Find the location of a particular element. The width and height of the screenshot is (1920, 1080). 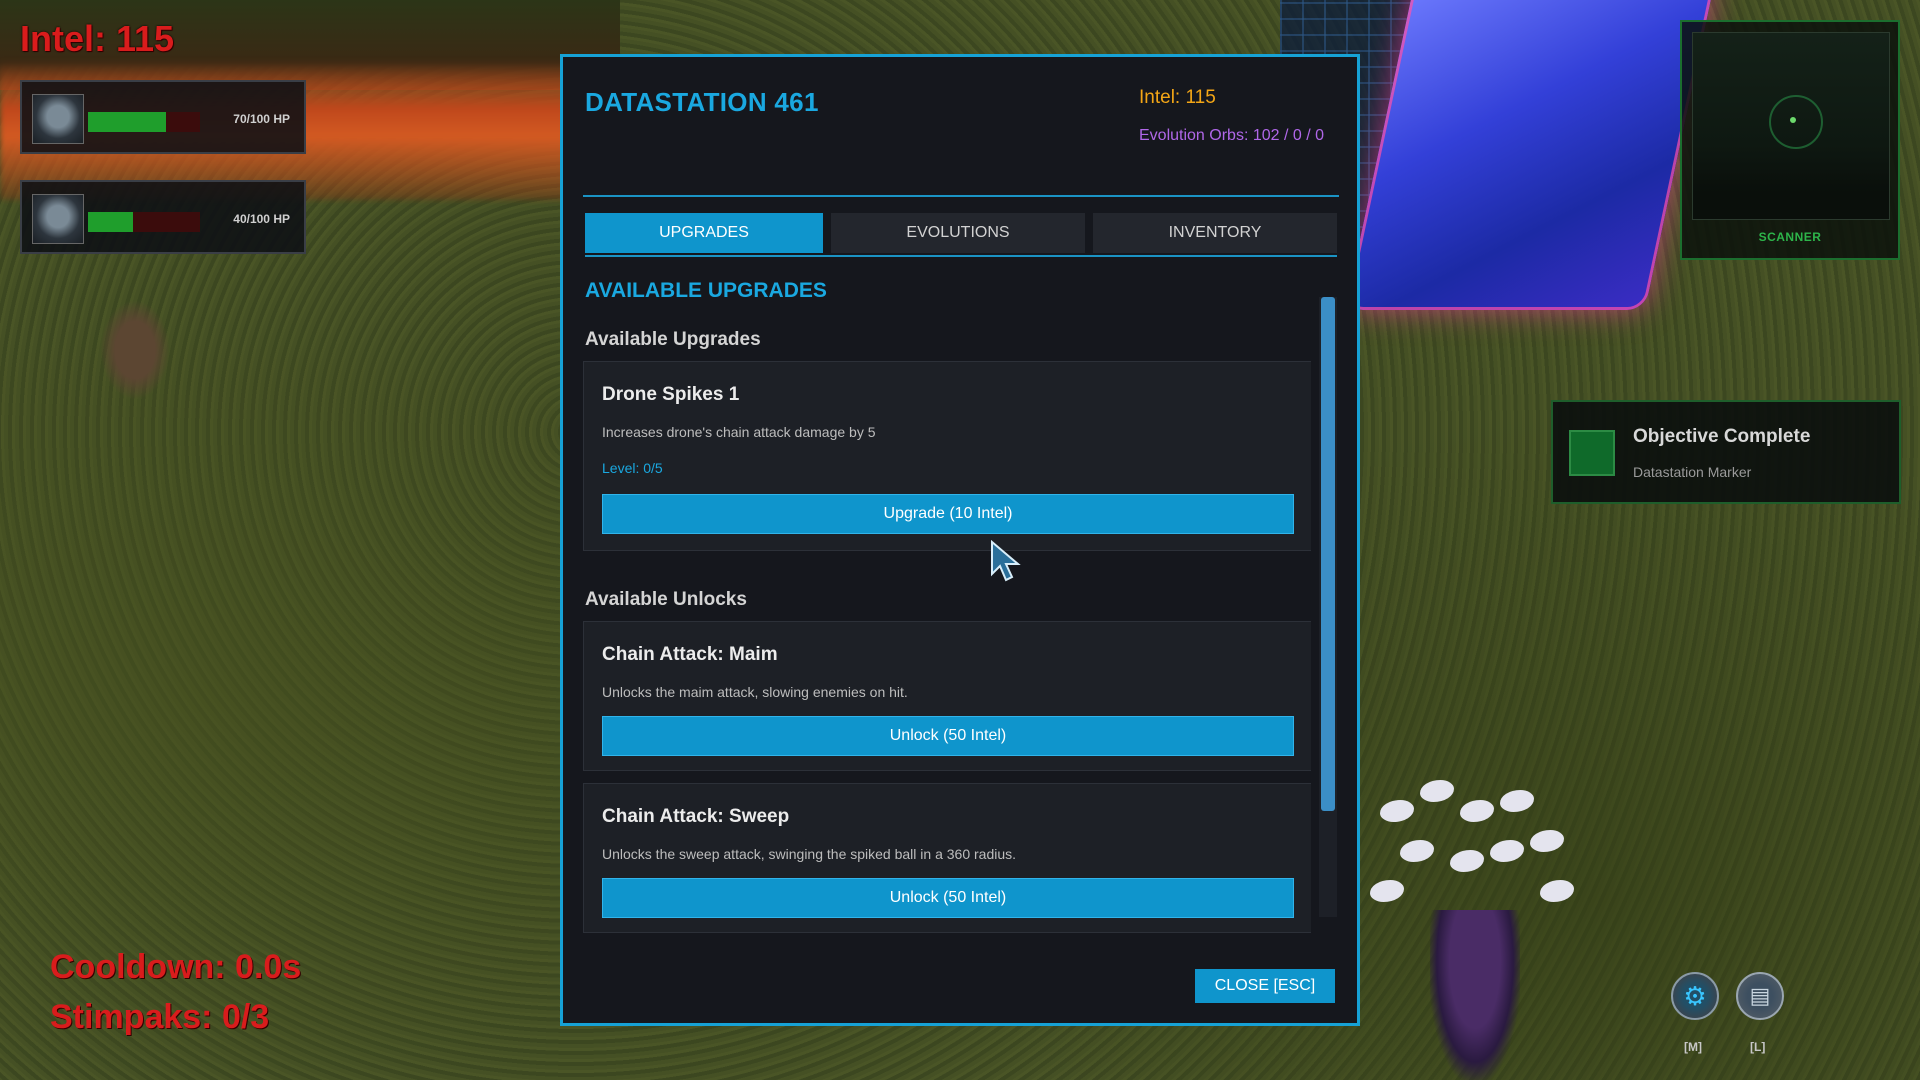

unlock-name: Chain Attack: Maim is located at coordinates (690, 654).